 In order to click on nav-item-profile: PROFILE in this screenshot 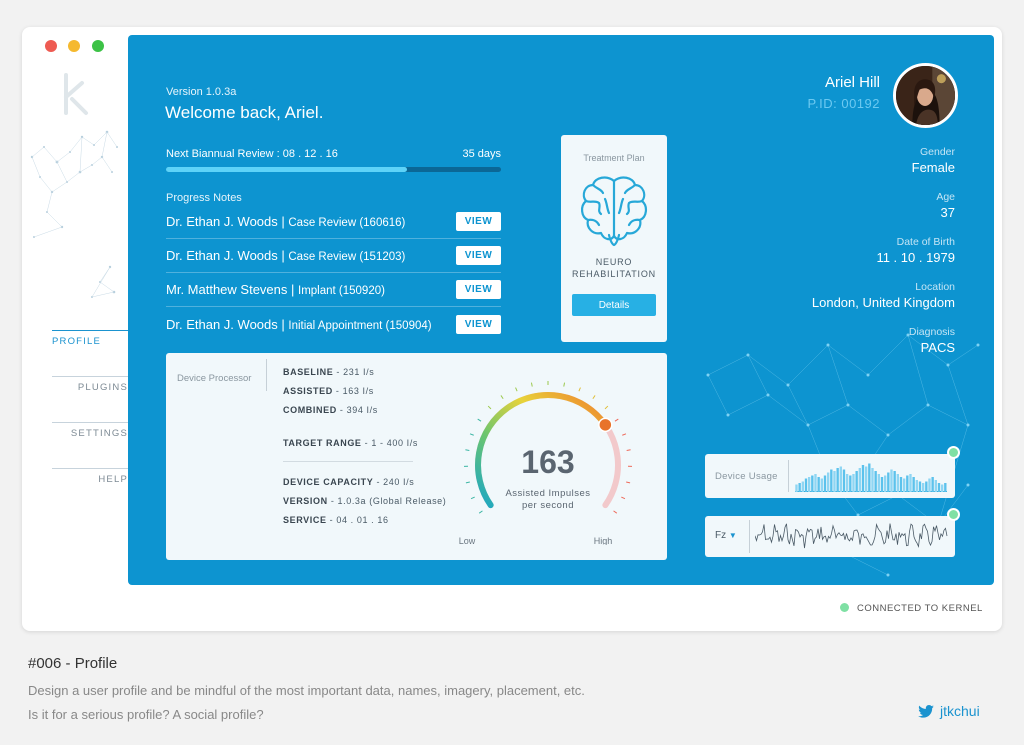, I will do `click(90, 353)`.